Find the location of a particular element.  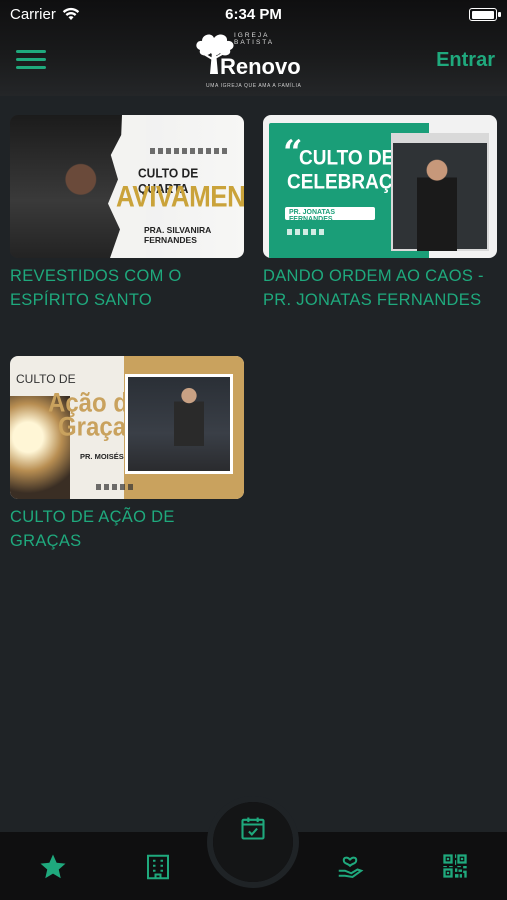

calendar-check-icon is located at coordinates (253, 828).